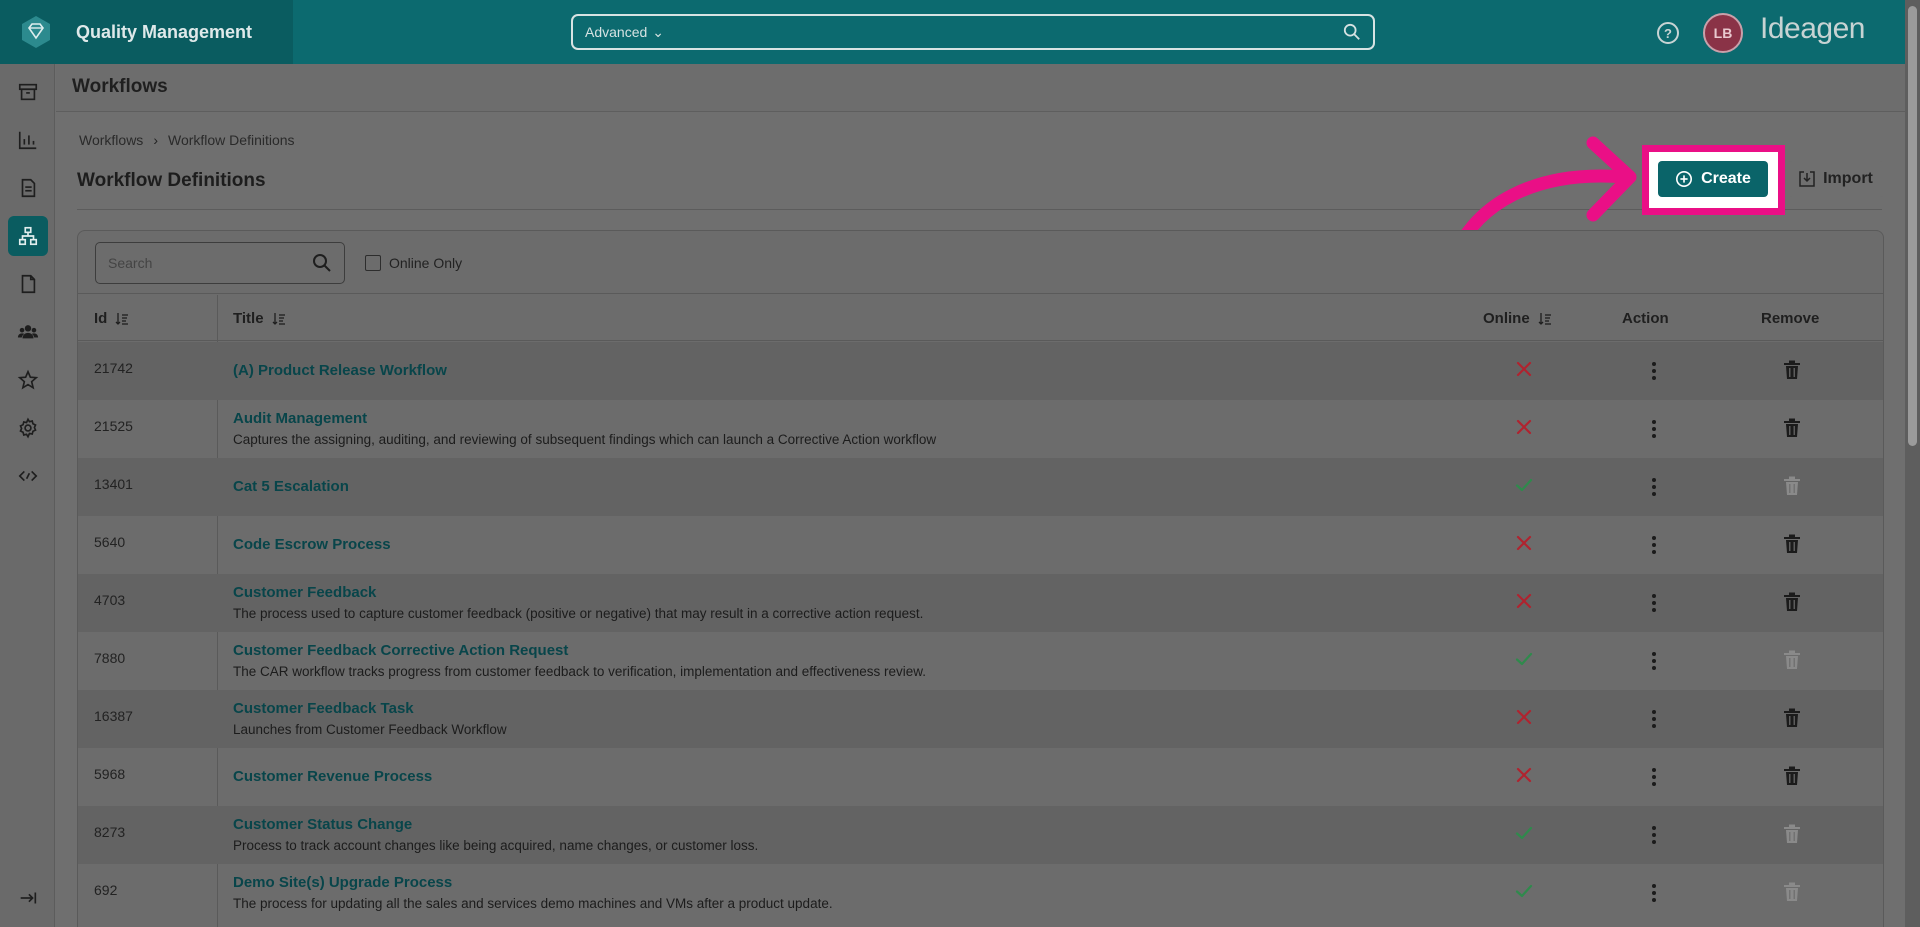 This screenshot has width=1920, height=927. I want to click on archive-icon, so click(28, 92).